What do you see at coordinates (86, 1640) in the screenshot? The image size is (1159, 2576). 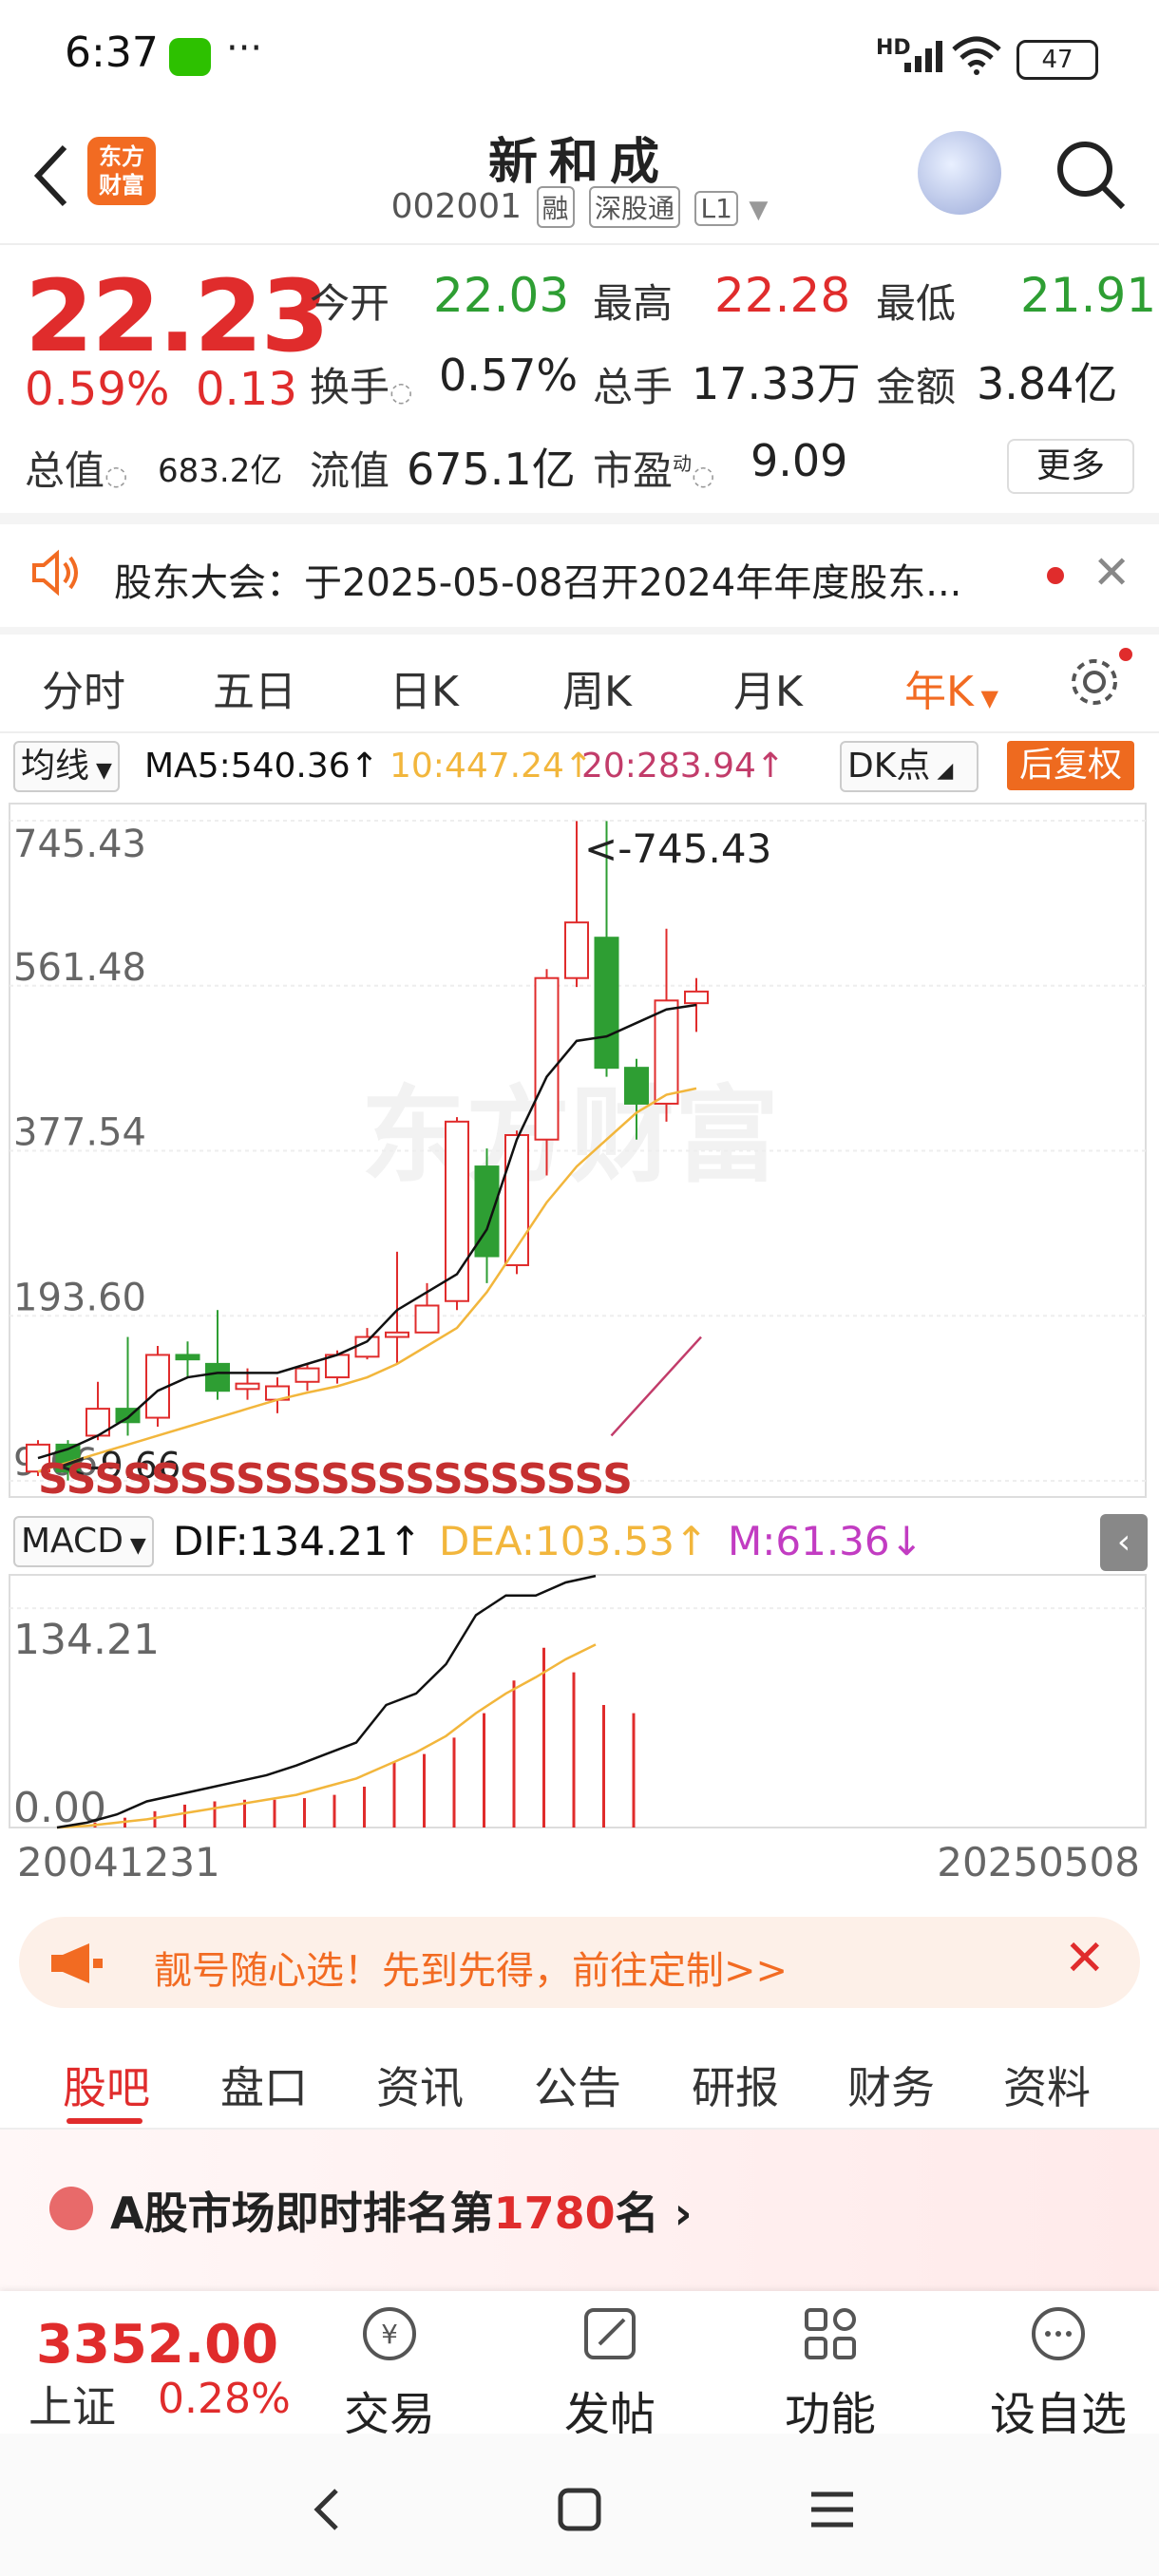 I see `y-tick-label: 134.21` at bounding box center [86, 1640].